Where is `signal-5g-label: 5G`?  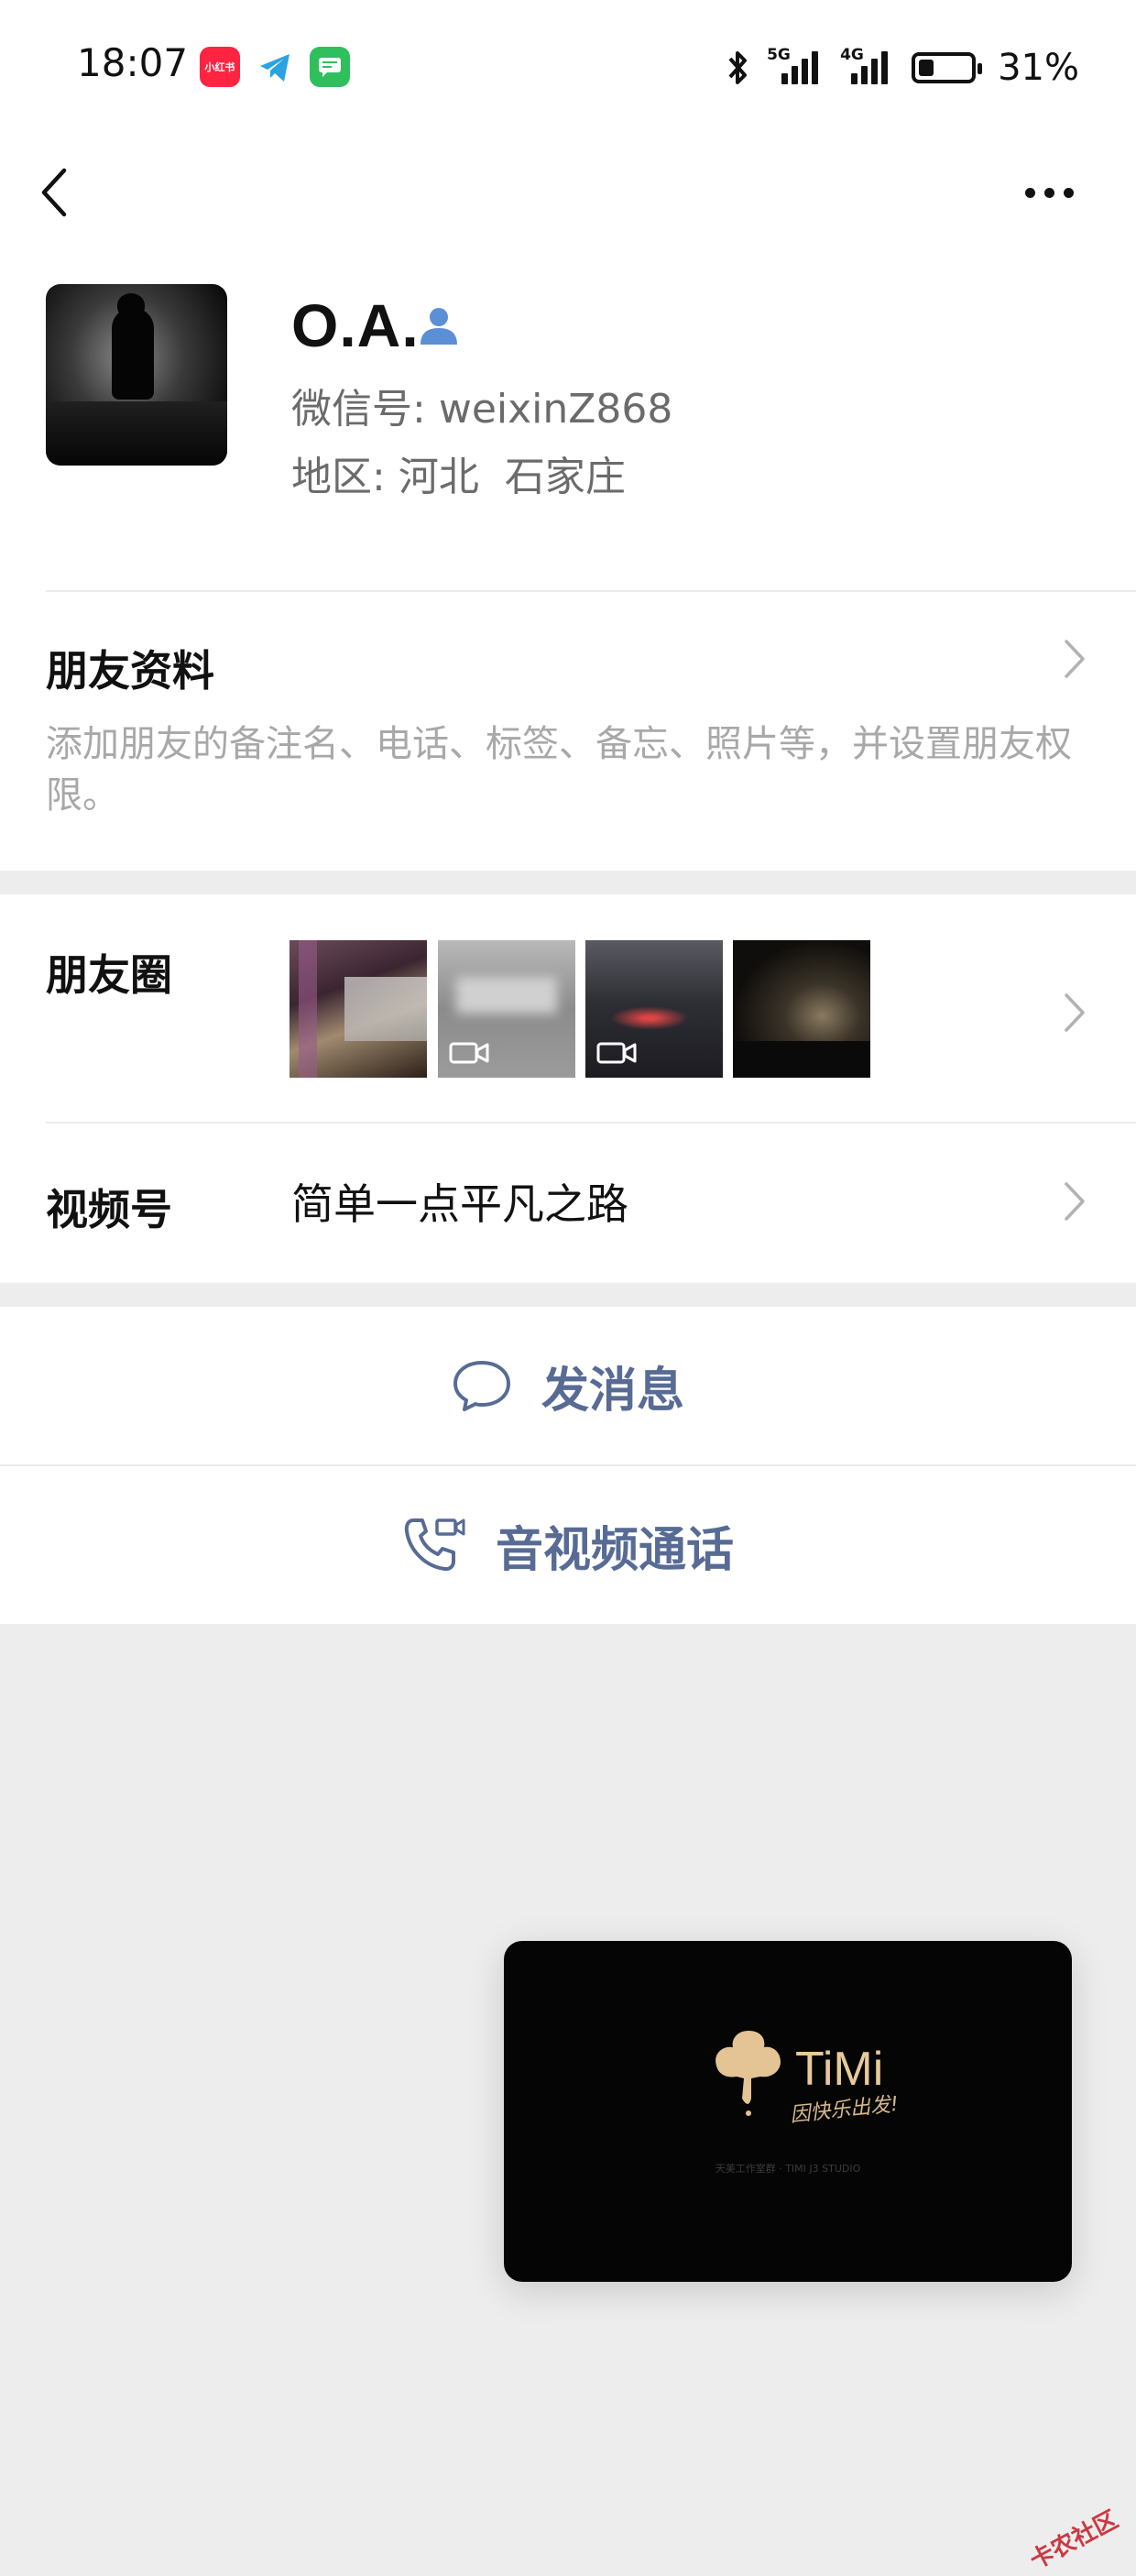 signal-5g-label: 5G is located at coordinates (779, 55).